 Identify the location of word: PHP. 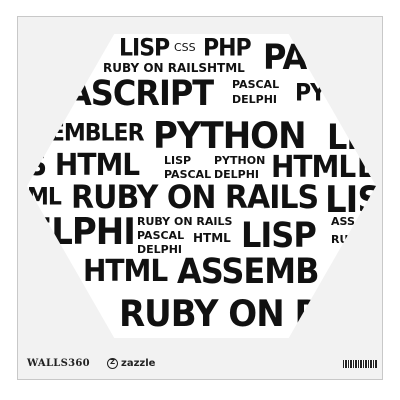
(227, 48).